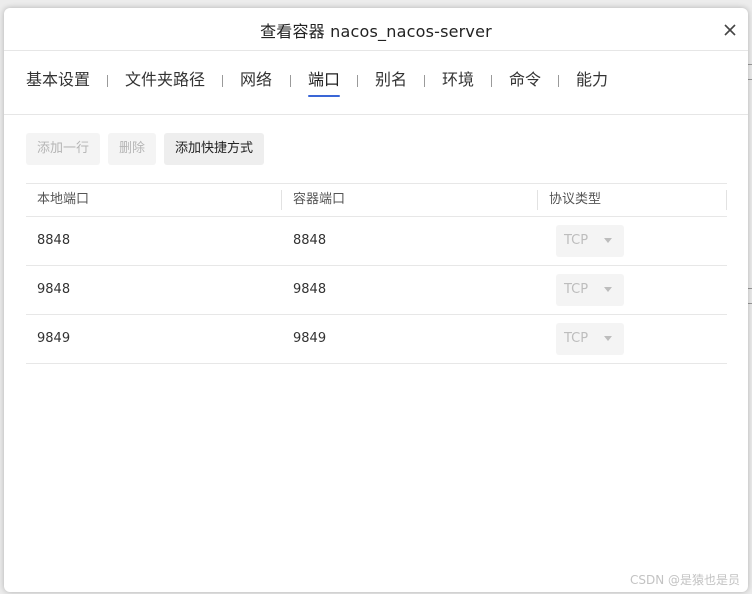  I want to click on container-port-cell: 9849, so click(310, 338).